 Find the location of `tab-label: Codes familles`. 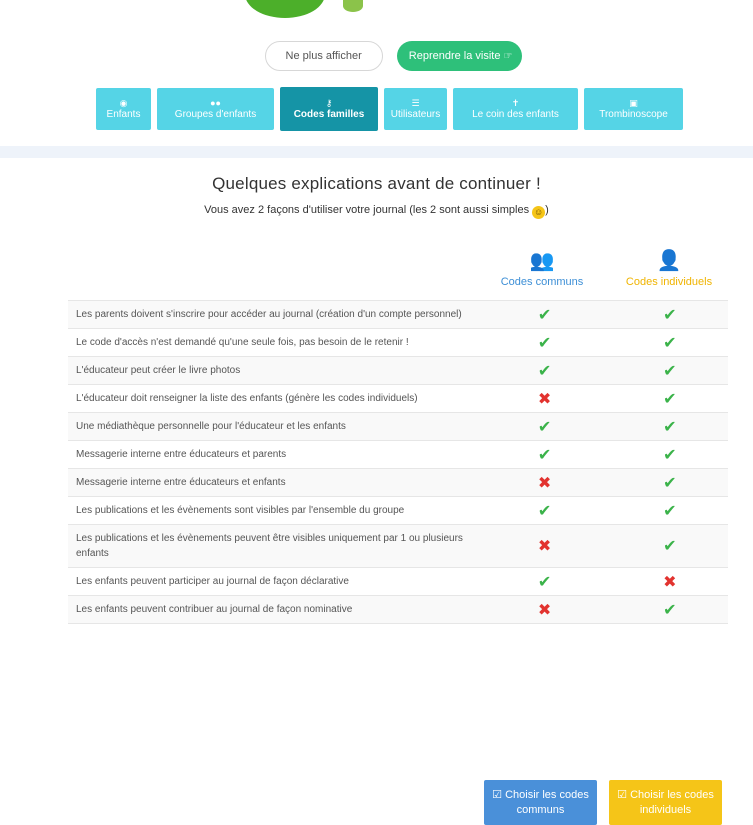

tab-label: Codes familles is located at coordinates (329, 114).